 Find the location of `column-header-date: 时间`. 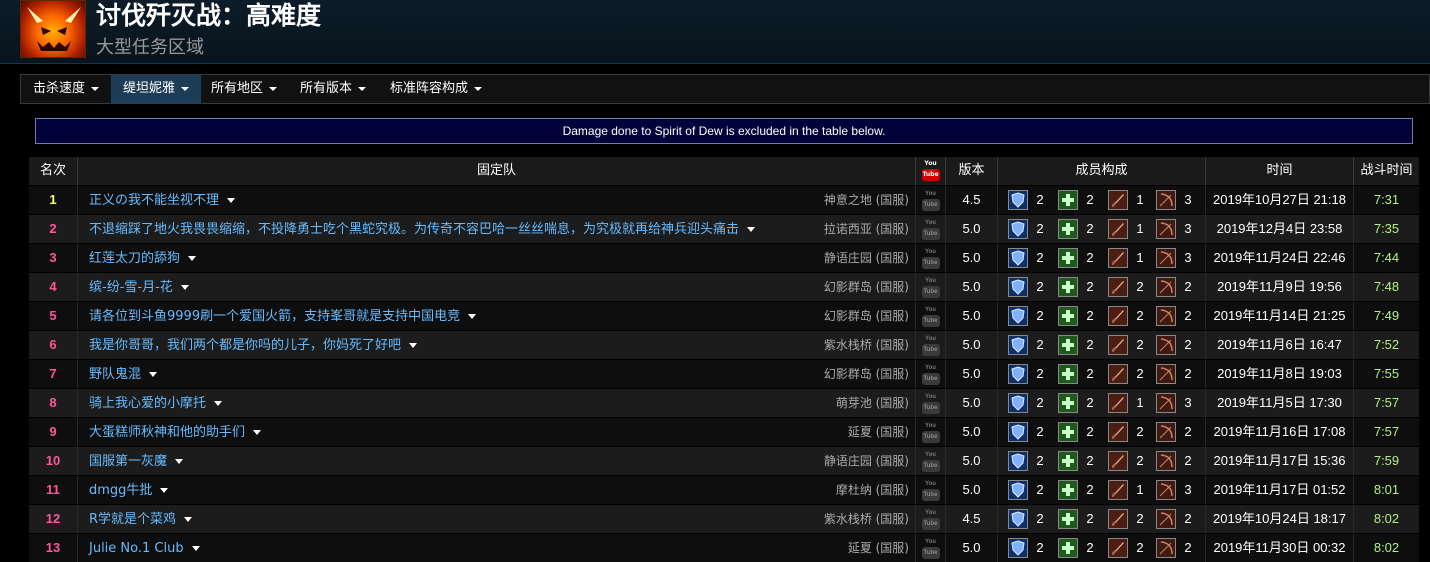

column-header-date: 时间 is located at coordinates (1280, 171).